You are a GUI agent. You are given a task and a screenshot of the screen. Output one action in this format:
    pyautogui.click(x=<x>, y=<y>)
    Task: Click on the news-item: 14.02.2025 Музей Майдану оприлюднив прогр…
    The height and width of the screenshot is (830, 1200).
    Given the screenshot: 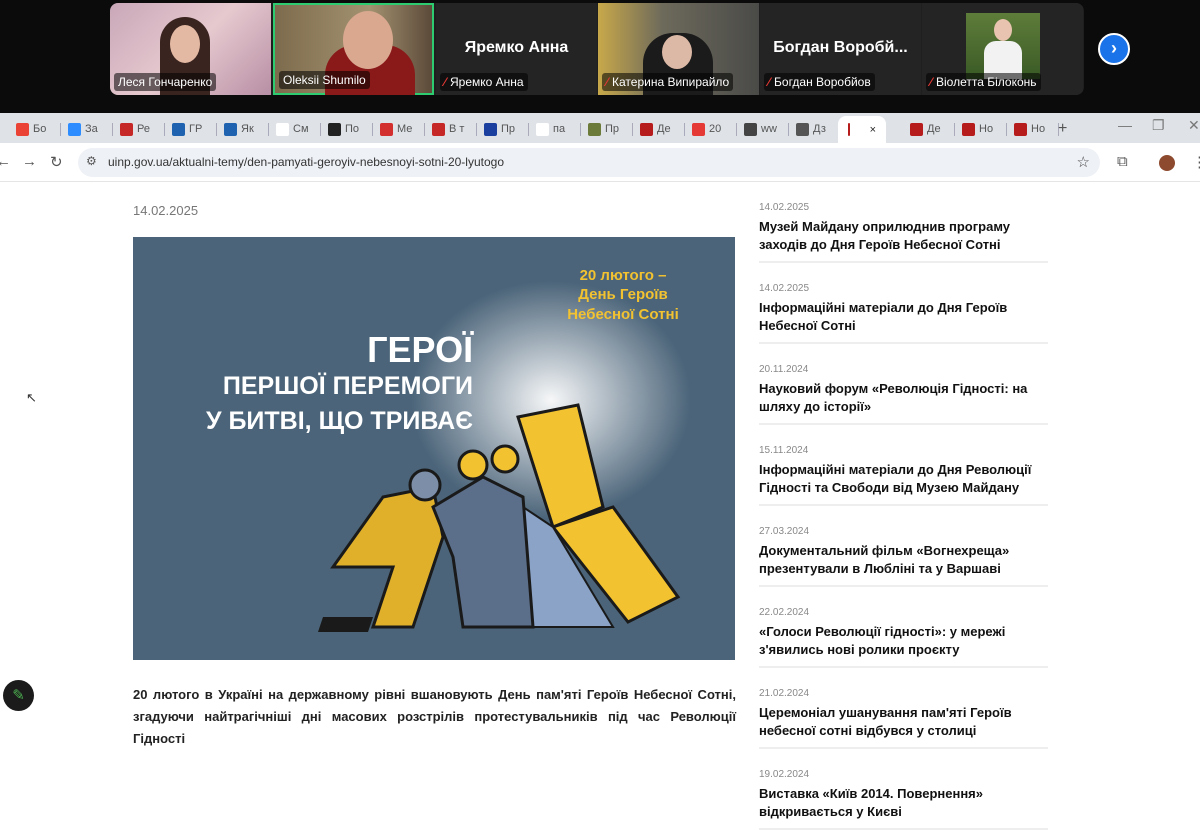 What is the action you would take?
    pyautogui.click(x=903, y=222)
    